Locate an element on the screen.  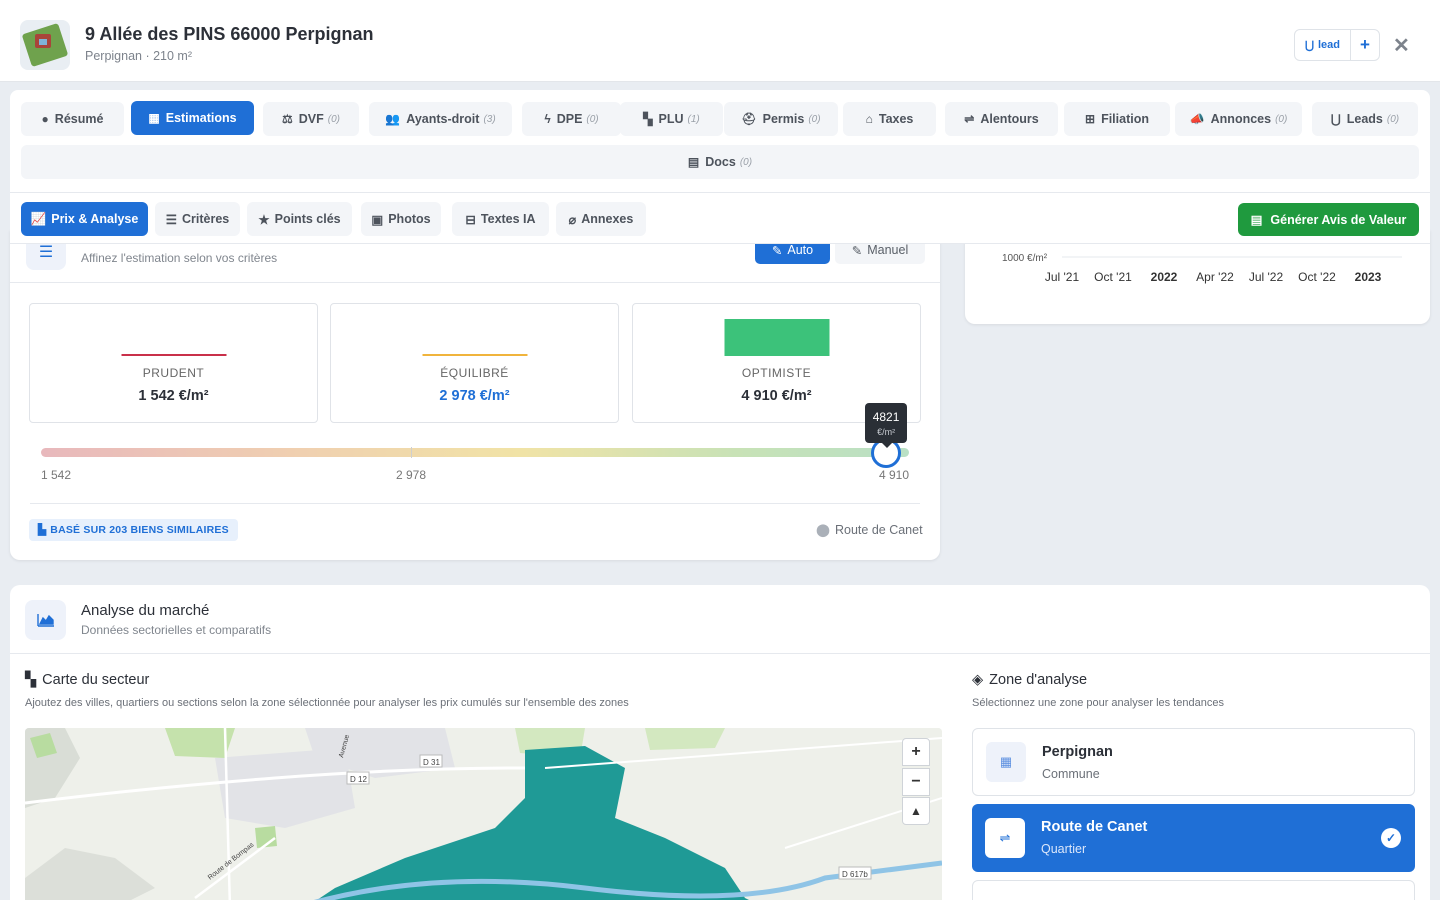
x-tick-label: 2022 is located at coordinates (1164, 277).